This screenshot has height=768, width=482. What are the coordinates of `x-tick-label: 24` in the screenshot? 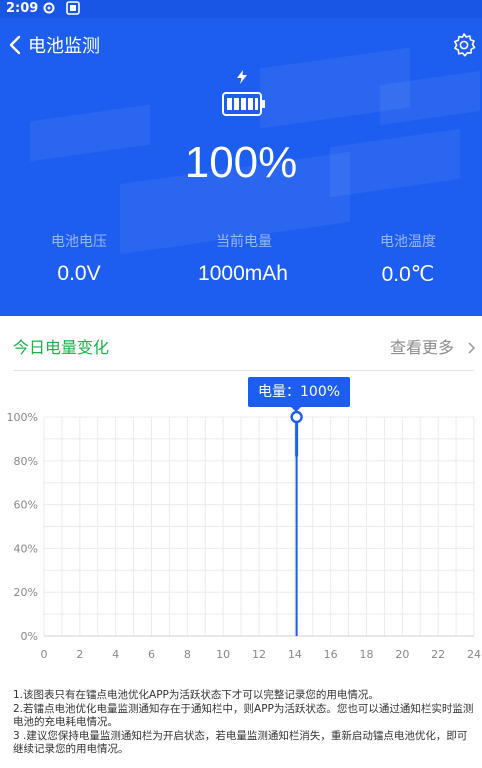 It's located at (474, 654).